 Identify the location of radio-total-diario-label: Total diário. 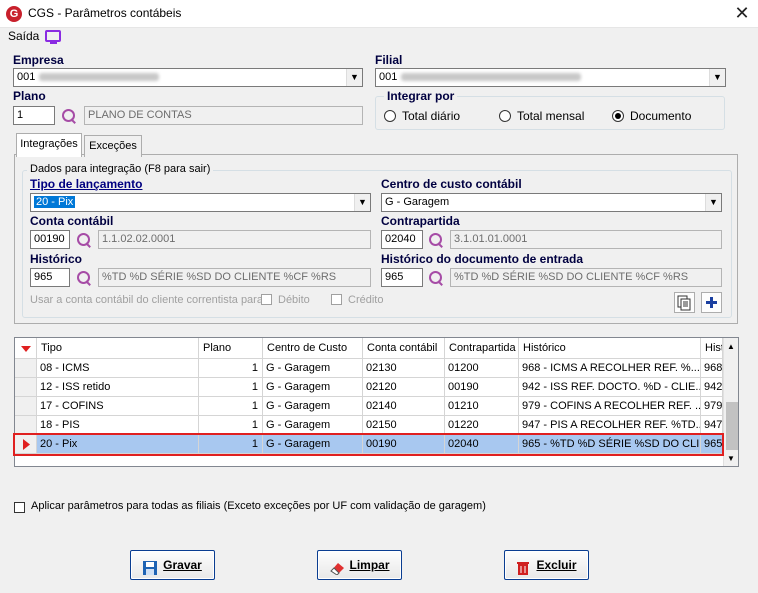
(431, 116).